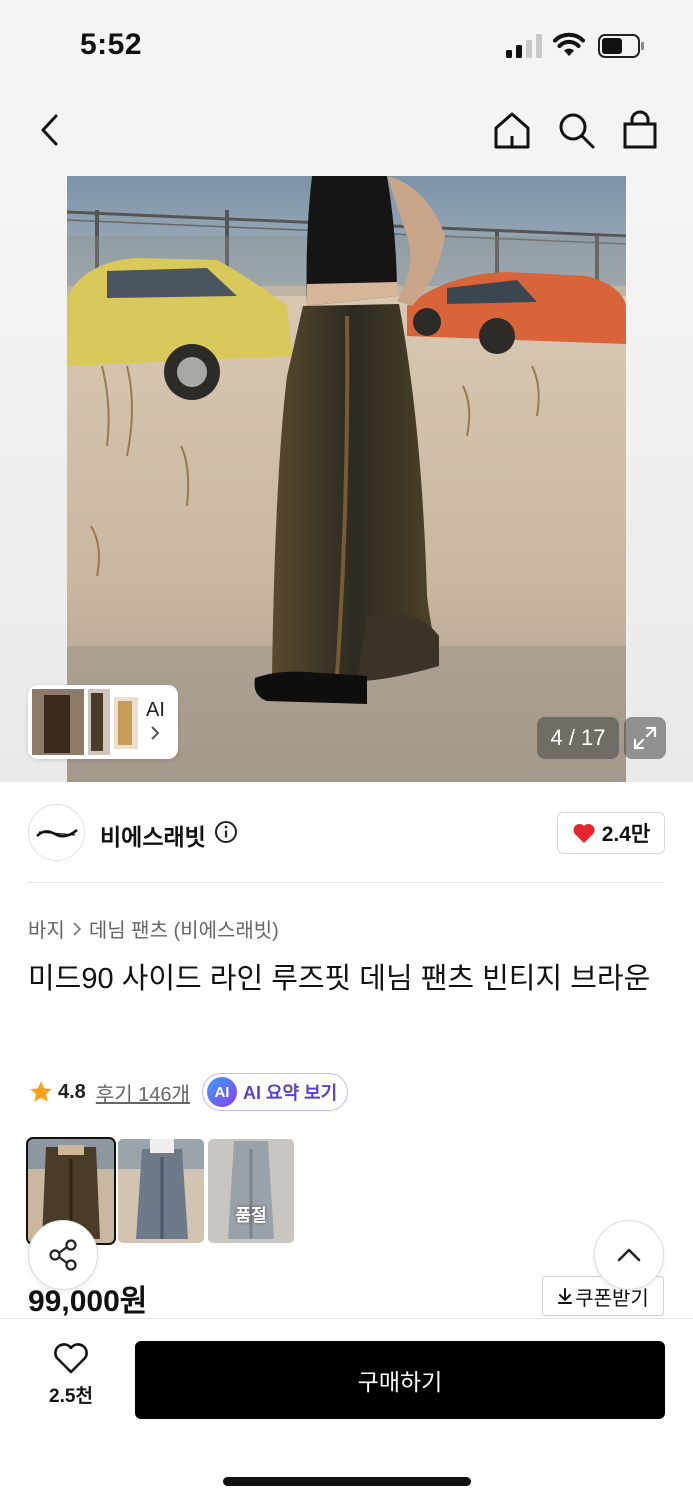 Image resolution: width=693 pixels, height=1500 pixels. I want to click on review-link: 후기 146개, so click(143, 1092).